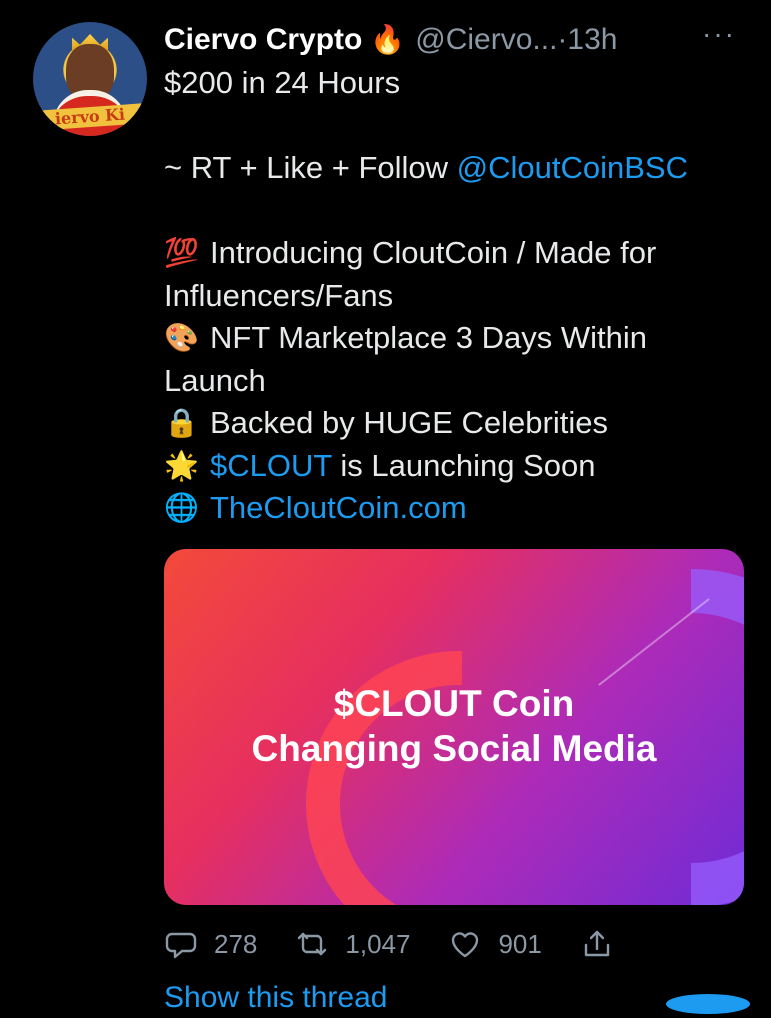 This screenshot has width=771, height=1018. I want to click on heart-icon, so click(465, 945).